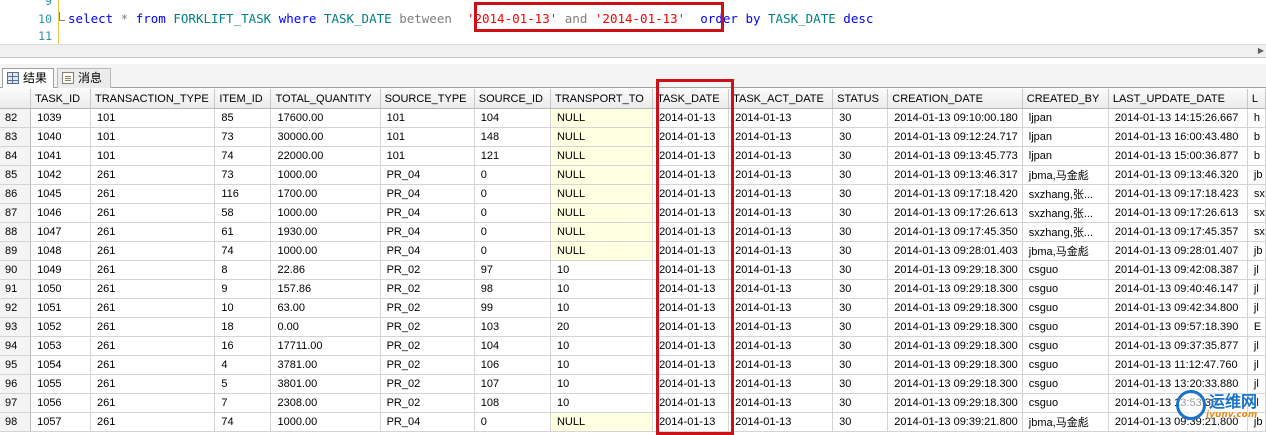 This screenshot has height=435, width=1266. What do you see at coordinates (1178, 213) in the screenshot?
I see `table-cell: 2014-01-13 09:17:26.613` at bounding box center [1178, 213].